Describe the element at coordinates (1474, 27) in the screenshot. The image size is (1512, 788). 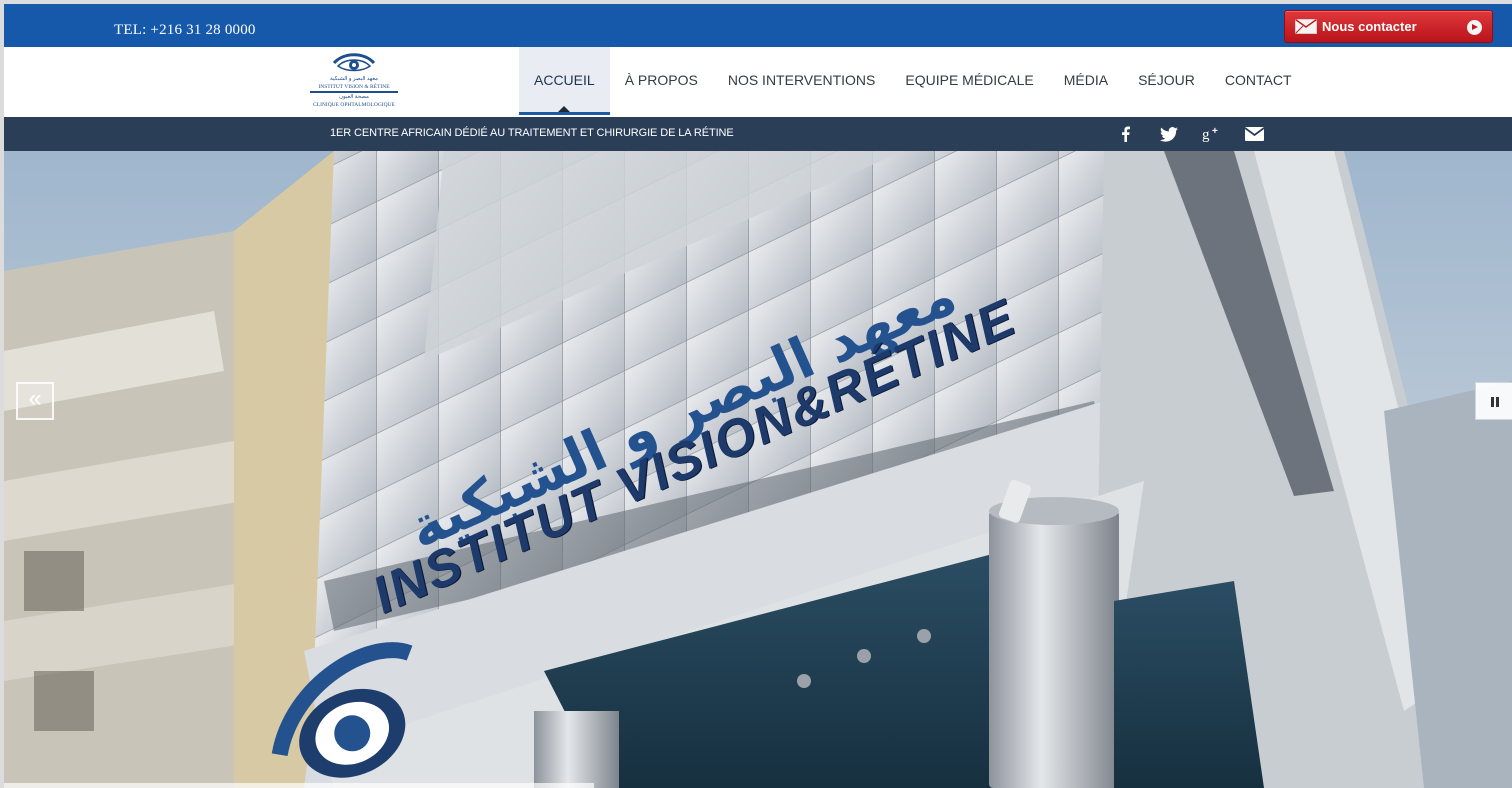
I see `play-icon` at that location.